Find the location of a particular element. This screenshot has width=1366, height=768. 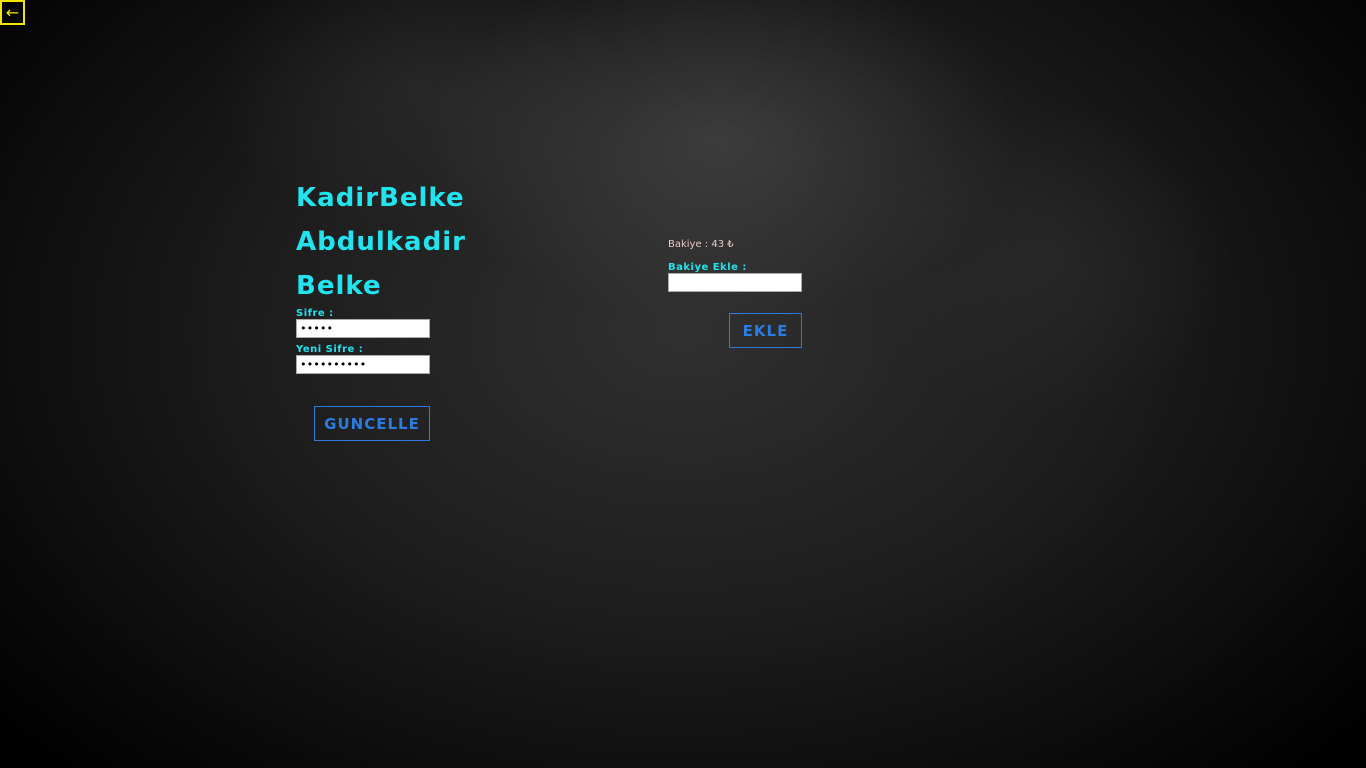

back-arrow-icon: ← is located at coordinates (12, 12).